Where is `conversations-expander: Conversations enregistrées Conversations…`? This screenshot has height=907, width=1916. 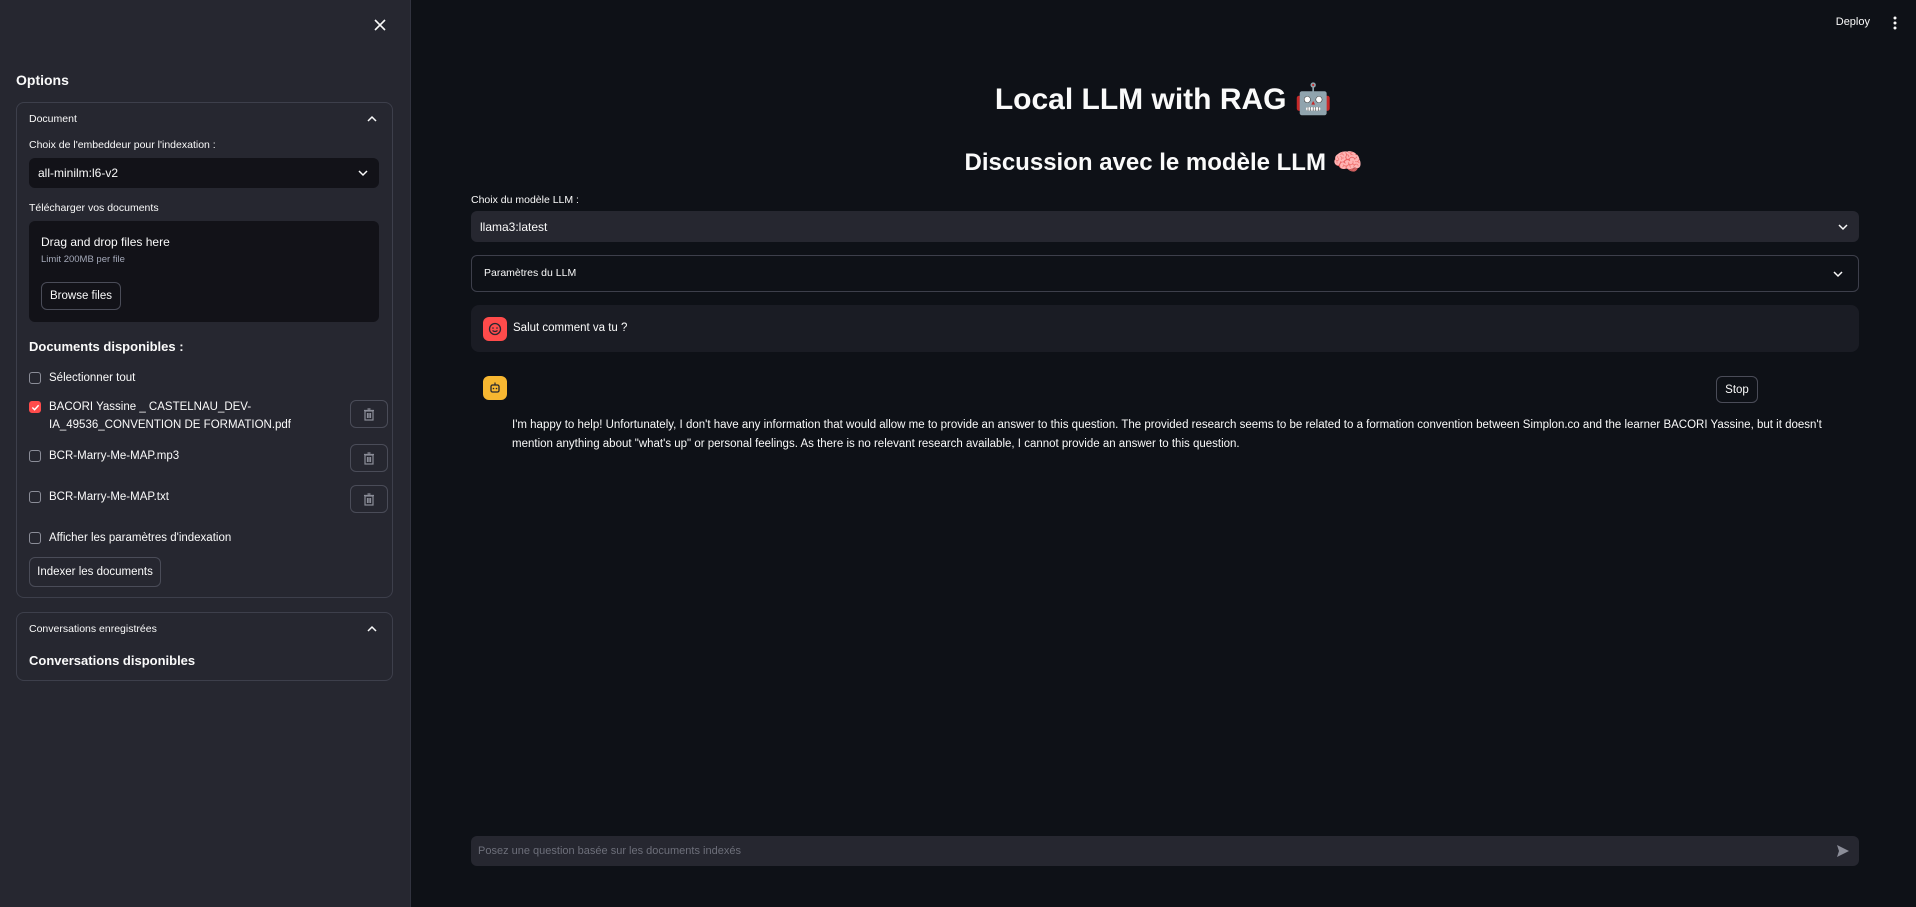 conversations-expander: Conversations enregistrées Conversations… is located at coordinates (204, 646).